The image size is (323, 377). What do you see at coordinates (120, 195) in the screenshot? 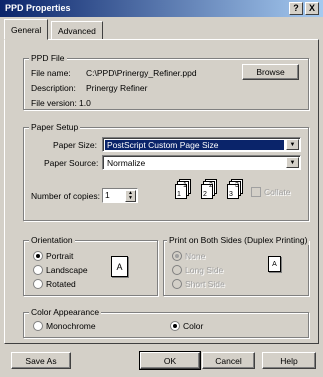
I see `copies-spinner: 1 ▲ ▼` at bounding box center [120, 195].